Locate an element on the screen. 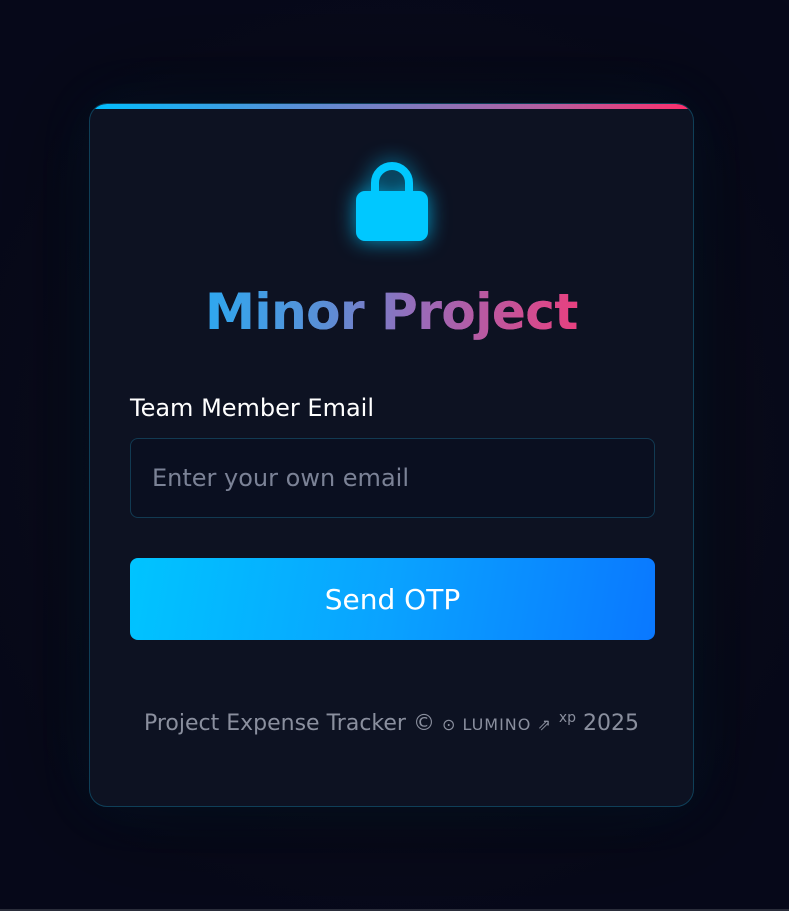 The image size is (789, 911). page-title-text: Minor Project is located at coordinates (391, 312).